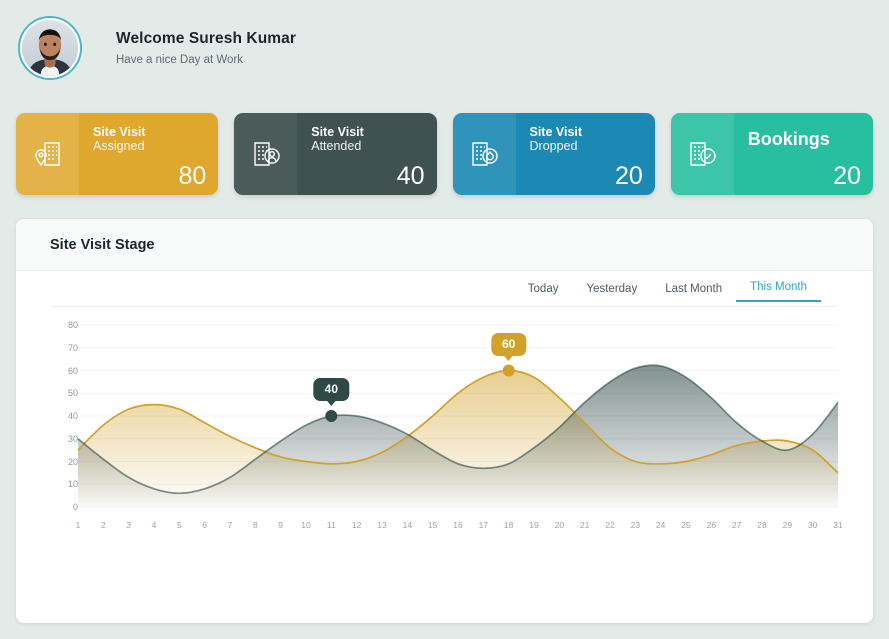  What do you see at coordinates (686, 525) in the screenshot?
I see `x-tick-label: 25` at bounding box center [686, 525].